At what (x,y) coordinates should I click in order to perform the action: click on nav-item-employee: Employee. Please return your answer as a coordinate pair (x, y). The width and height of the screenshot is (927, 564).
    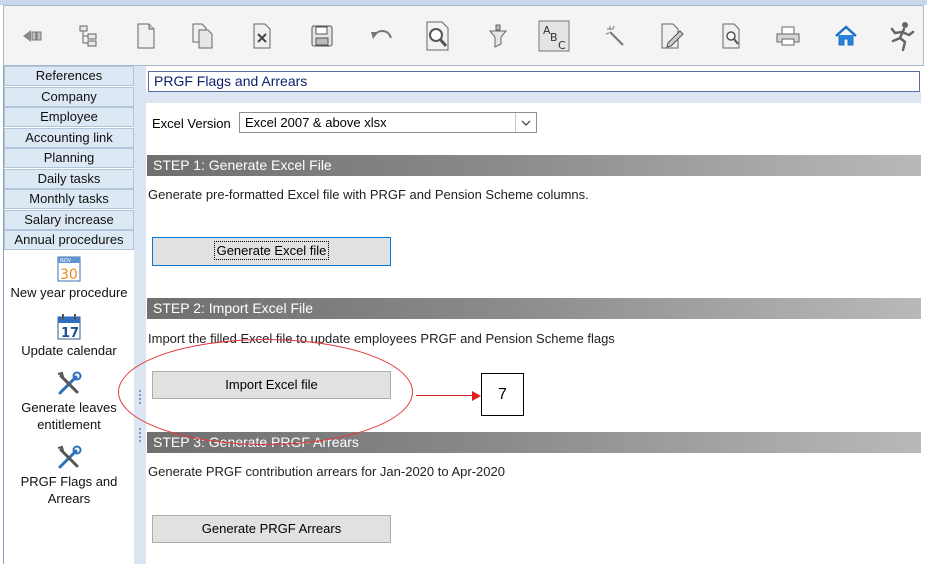
    Looking at the image, I should click on (69, 117).